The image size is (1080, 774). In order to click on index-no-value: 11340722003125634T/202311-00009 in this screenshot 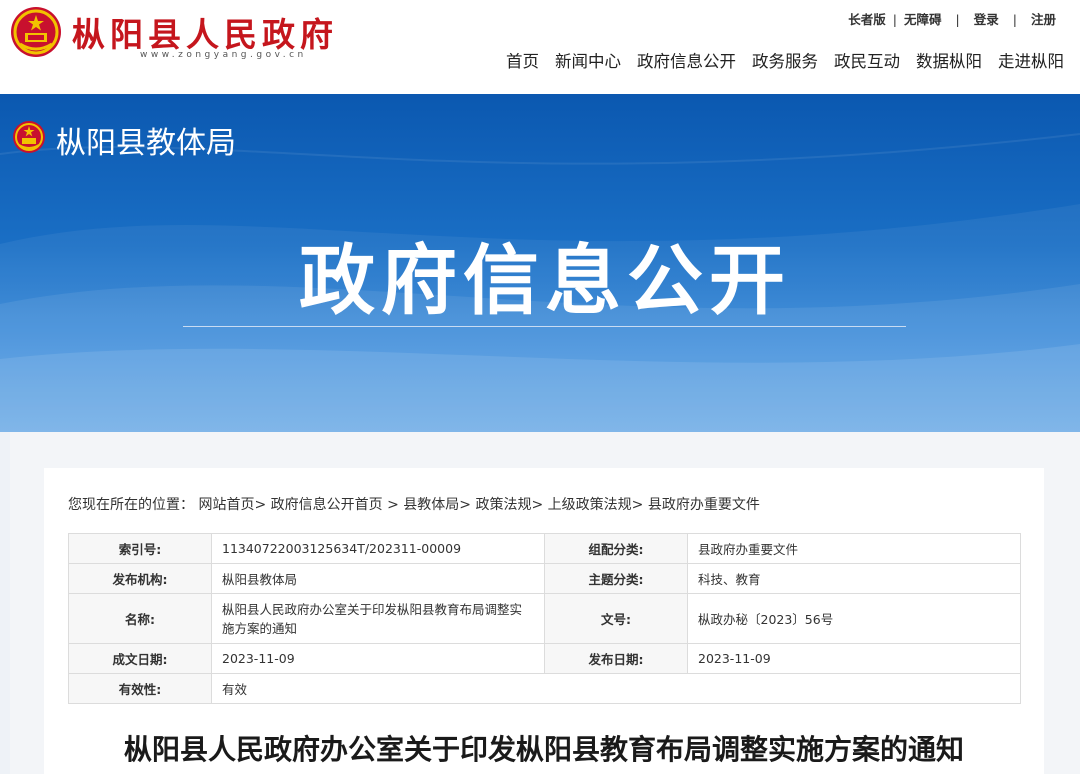, I will do `click(378, 548)`.